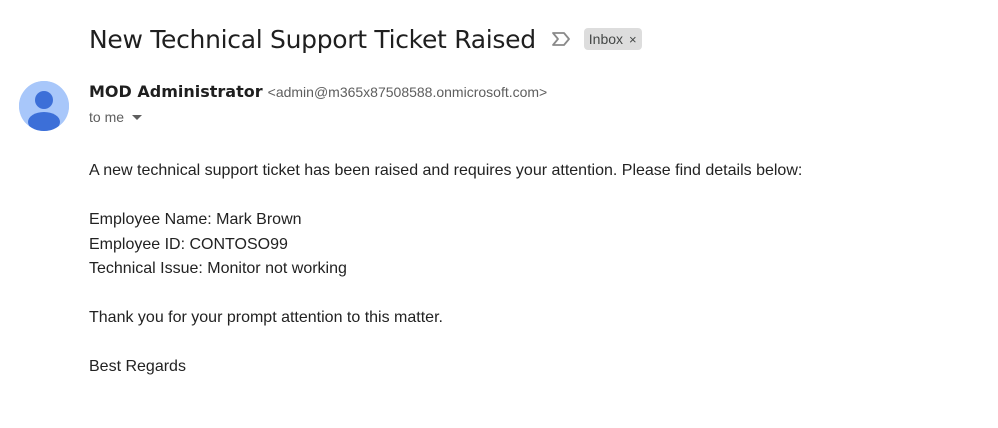 The image size is (998, 428). What do you see at coordinates (137, 366) in the screenshot?
I see `body-signoff: Best Regards` at bounding box center [137, 366].